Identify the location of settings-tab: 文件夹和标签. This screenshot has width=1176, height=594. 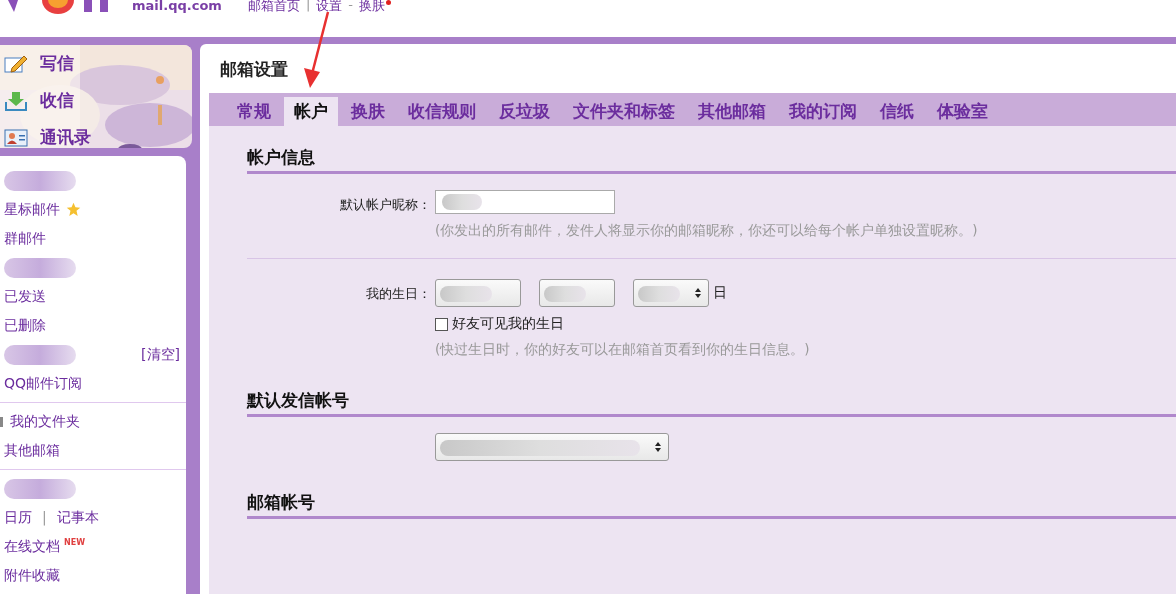
(624, 111).